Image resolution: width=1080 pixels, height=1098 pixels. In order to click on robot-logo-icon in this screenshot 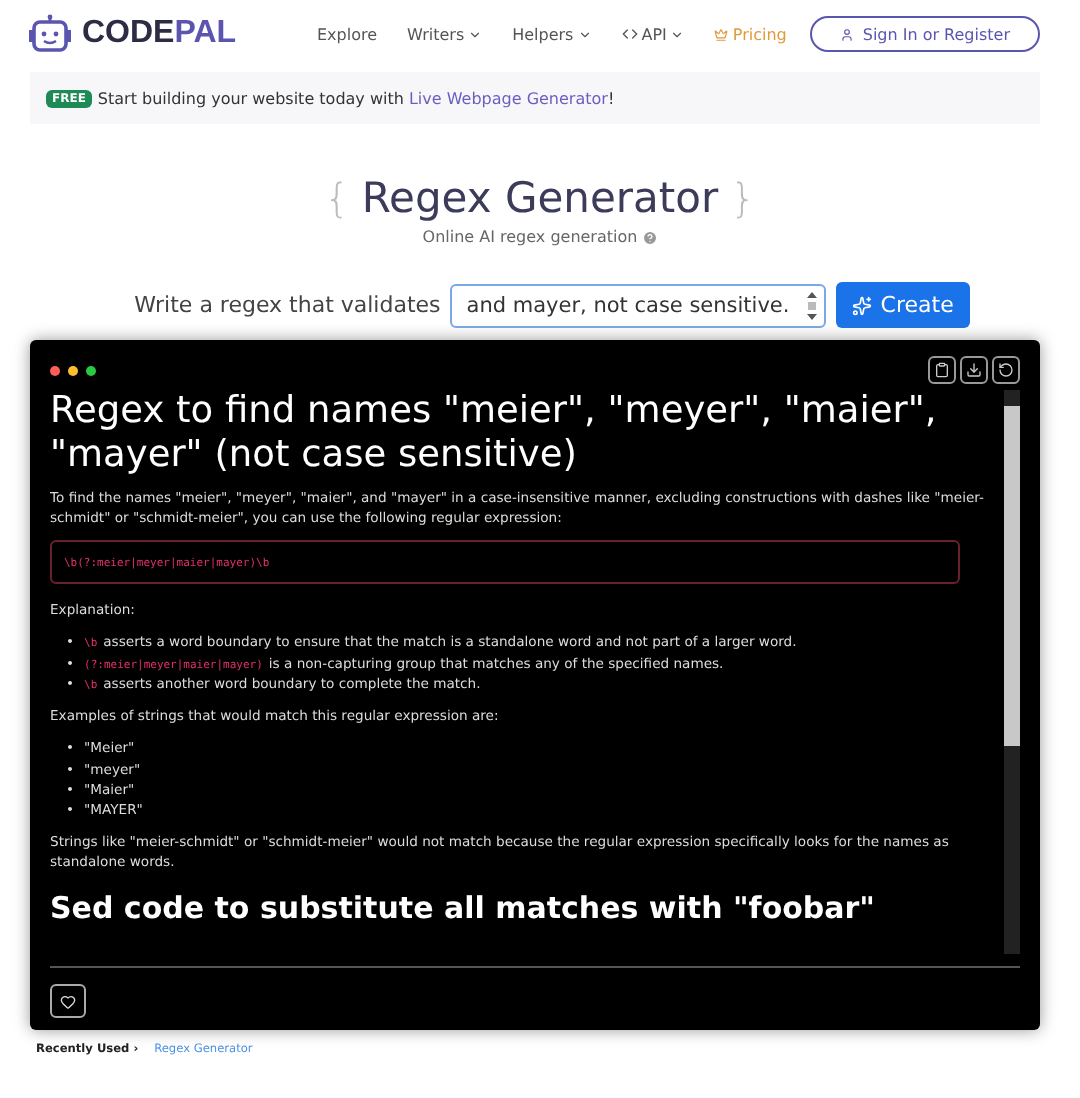, I will do `click(50, 34)`.